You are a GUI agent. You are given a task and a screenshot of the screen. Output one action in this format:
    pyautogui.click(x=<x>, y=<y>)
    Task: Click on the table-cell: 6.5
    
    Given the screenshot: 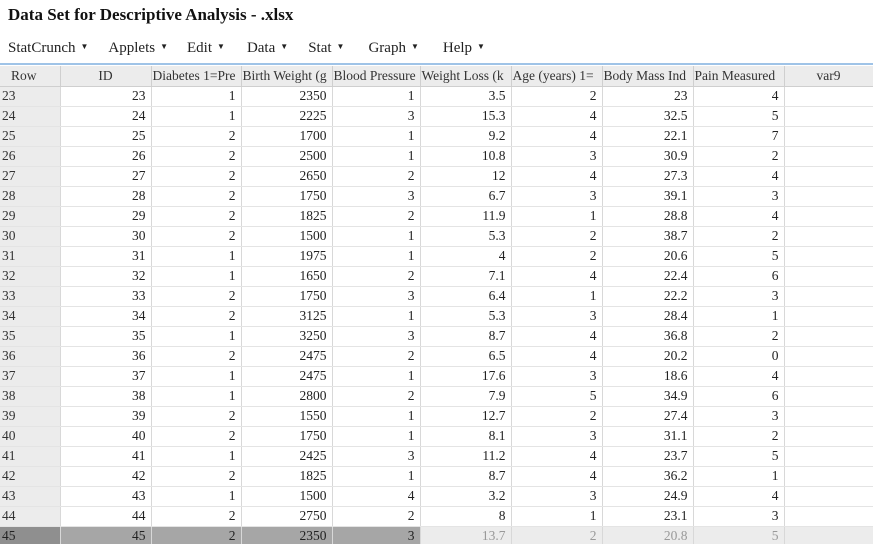 What is the action you would take?
    pyautogui.click(x=466, y=356)
    